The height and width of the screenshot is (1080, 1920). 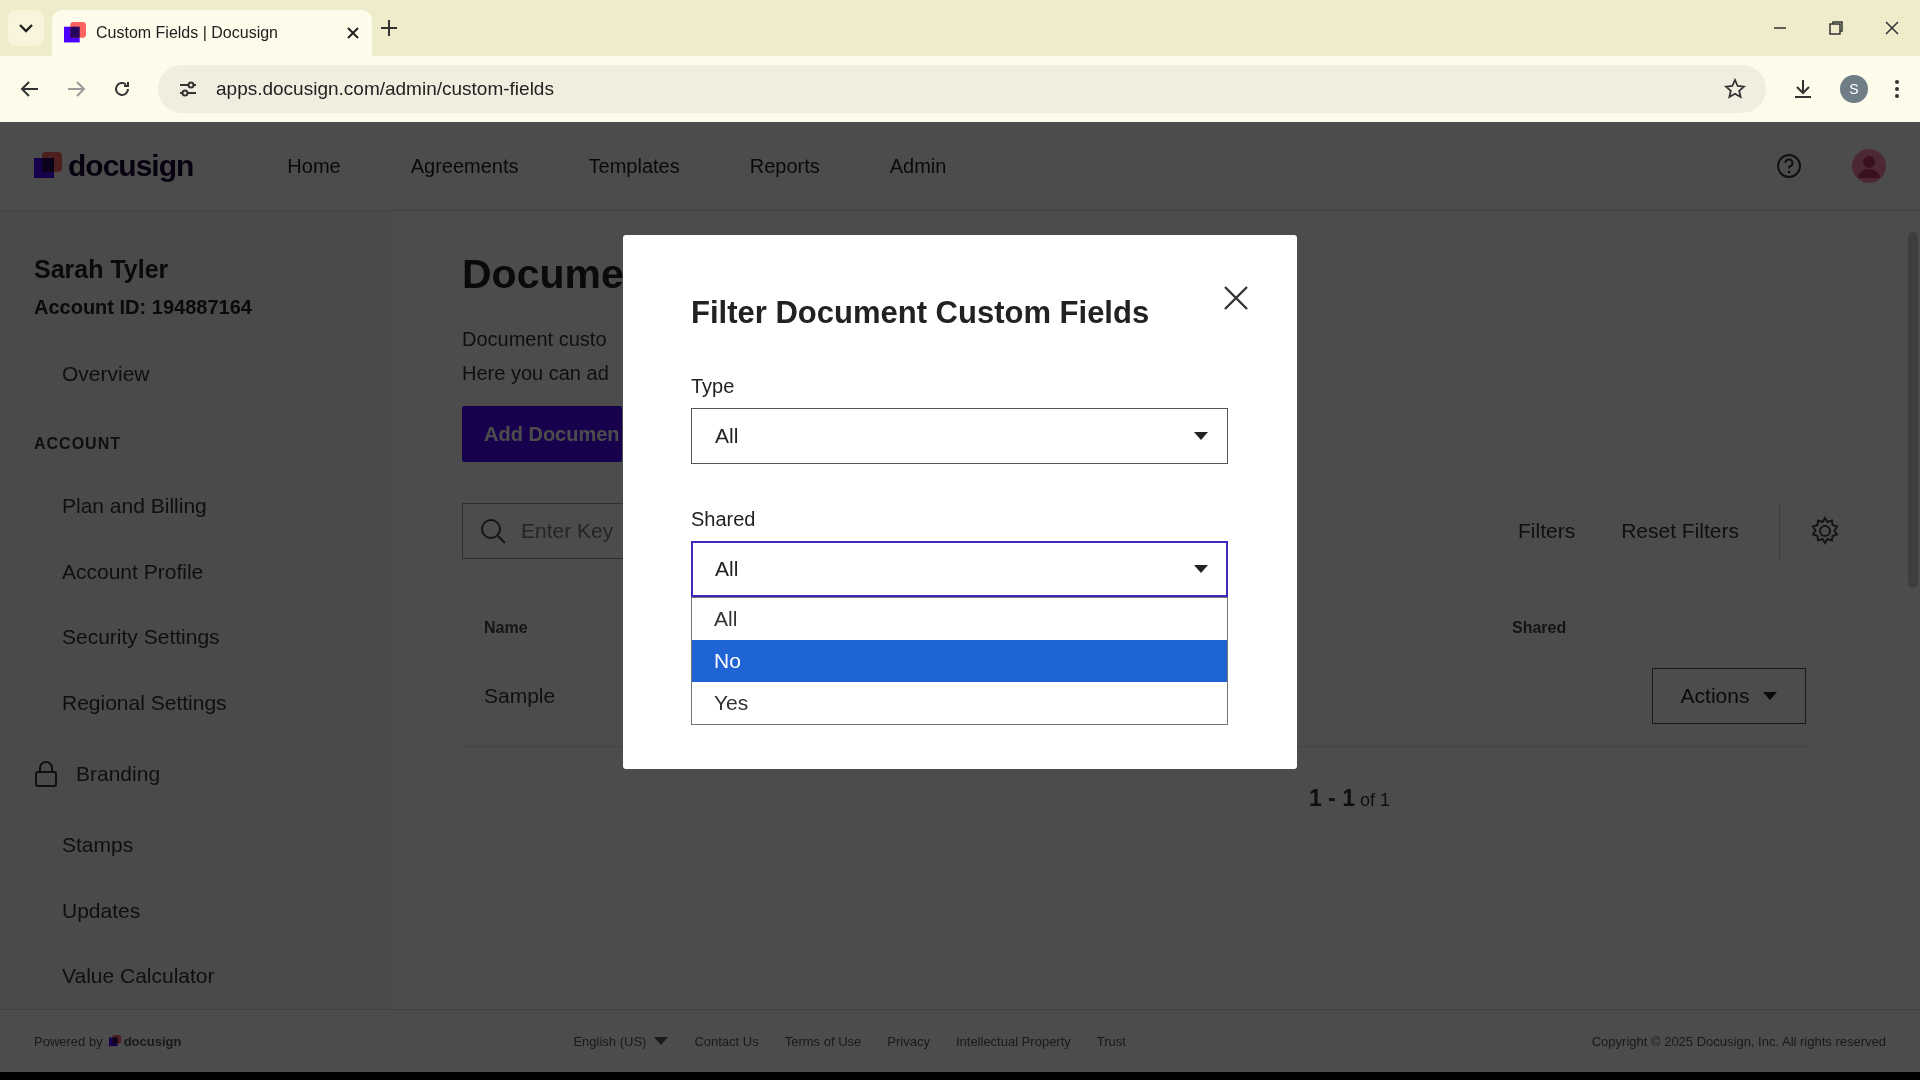 I want to click on page-title: Docume, so click(x=543, y=274).